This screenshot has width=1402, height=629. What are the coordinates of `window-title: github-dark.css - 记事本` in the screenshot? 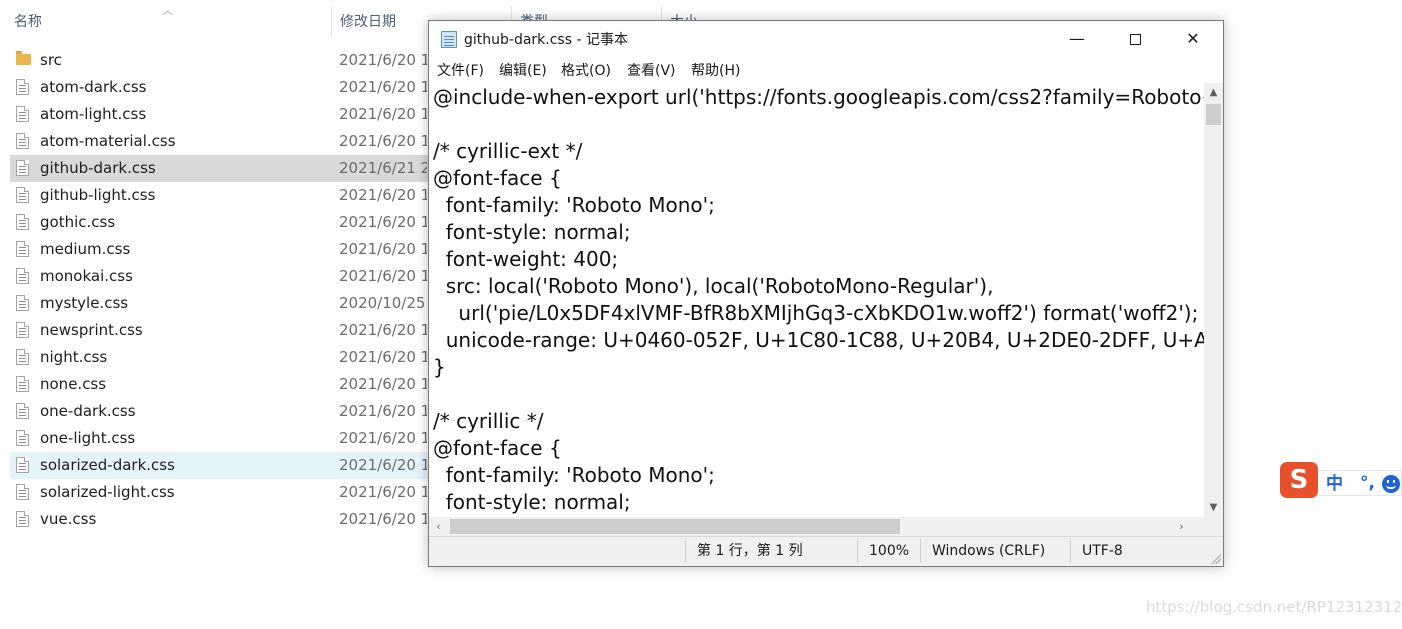 It's located at (546, 40).